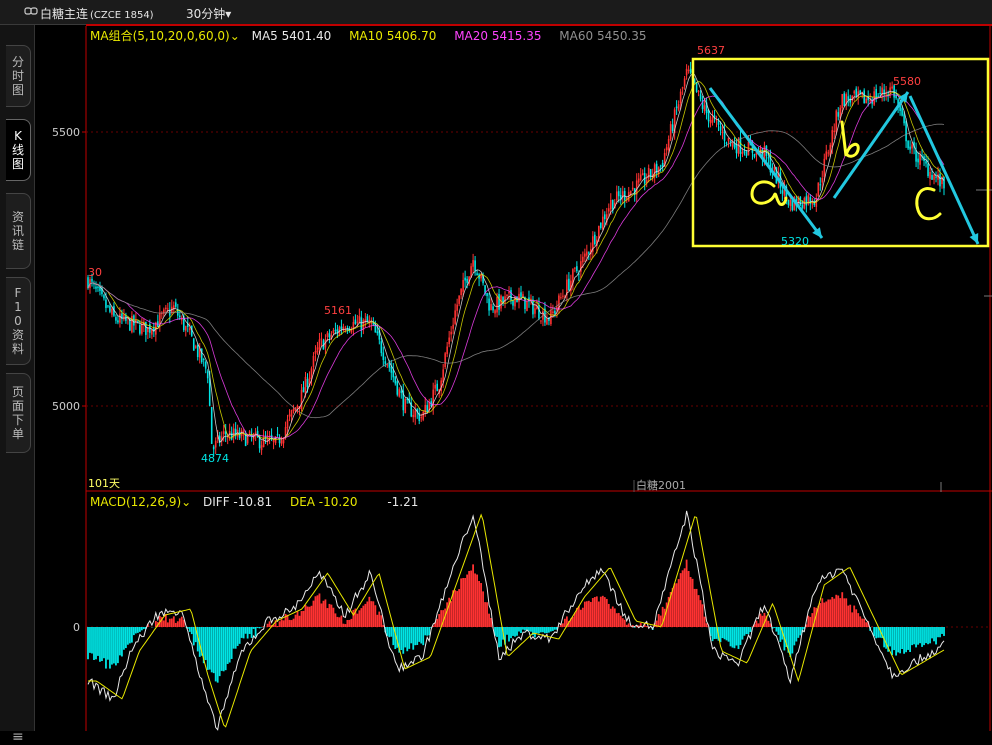 The height and width of the screenshot is (745, 992). Describe the element at coordinates (661, 485) in the screenshot. I see `contract-label: 白糖2001` at that location.